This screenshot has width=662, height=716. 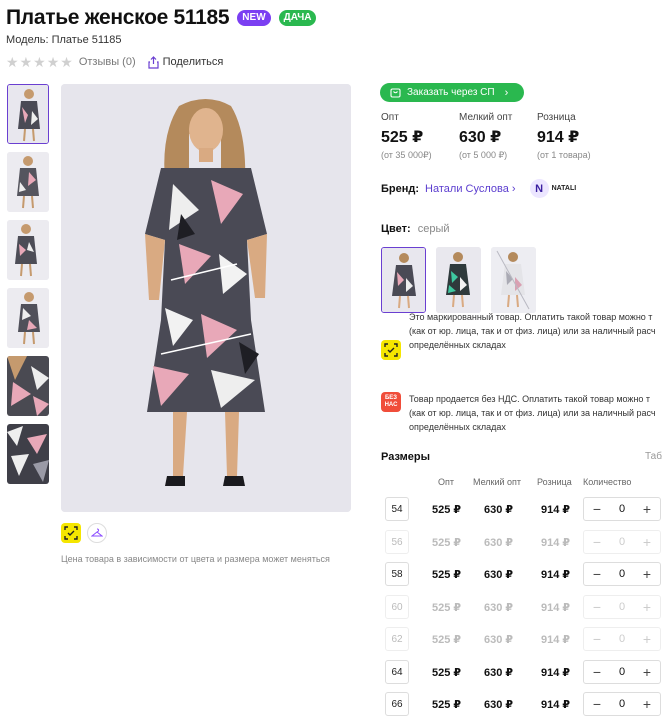 I want to click on col-opt: Опт, so click(x=446, y=482).